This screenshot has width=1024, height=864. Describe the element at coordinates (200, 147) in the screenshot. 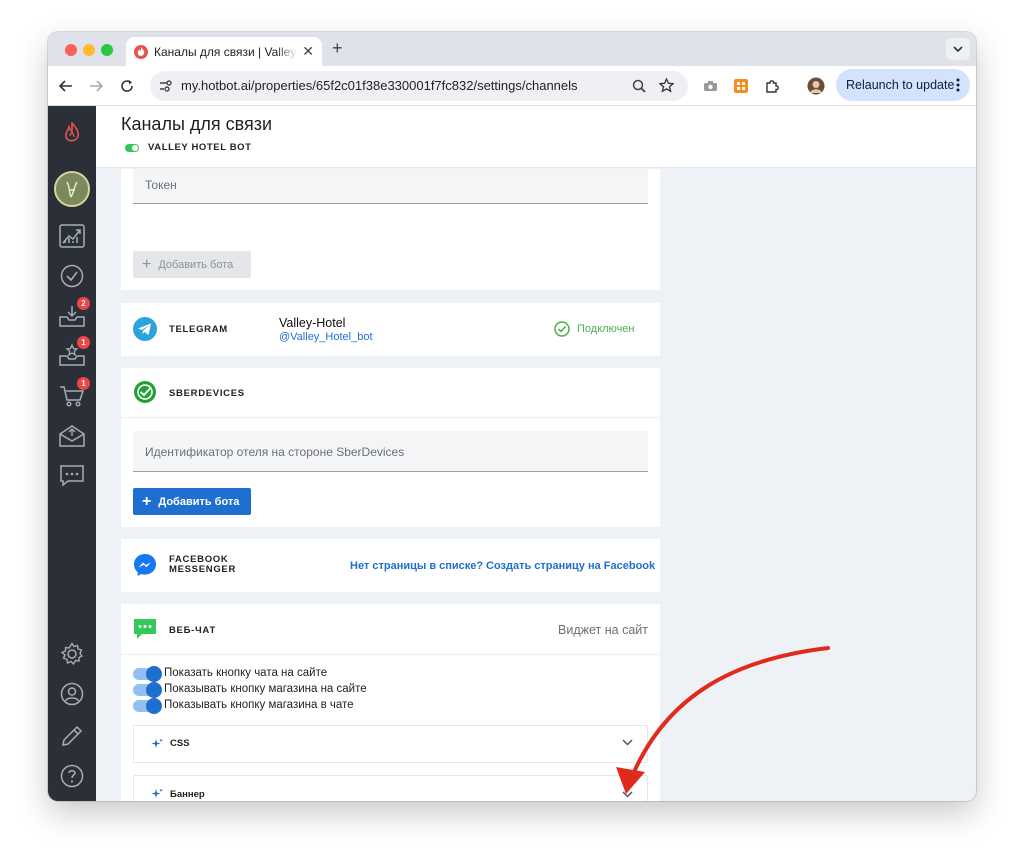

I see `bot-name-label: VALLEY HOTEL BOT` at that location.